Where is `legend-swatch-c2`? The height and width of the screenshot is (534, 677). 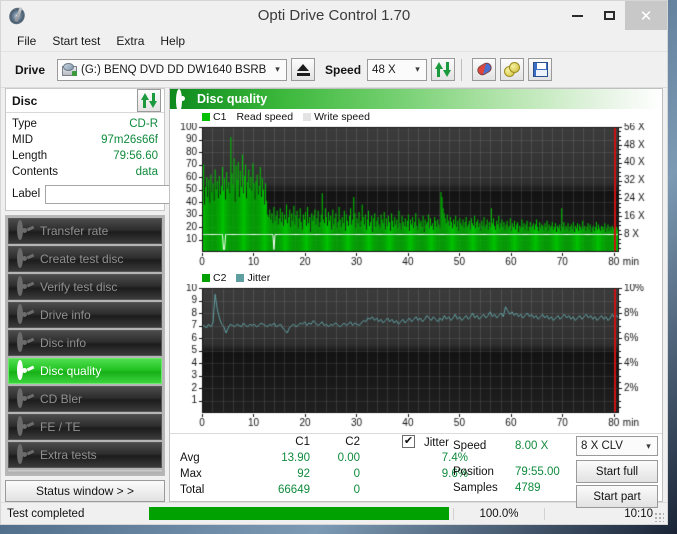 legend-swatch-c2 is located at coordinates (206, 278).